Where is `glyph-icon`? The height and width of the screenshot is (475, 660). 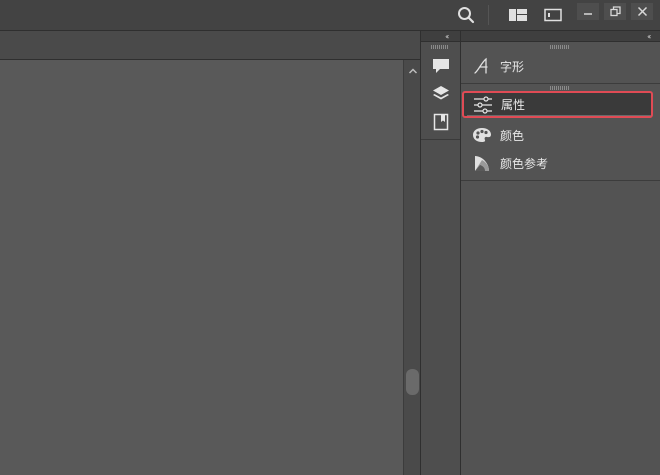
glyph-icon is located at coordinates (482, 66).